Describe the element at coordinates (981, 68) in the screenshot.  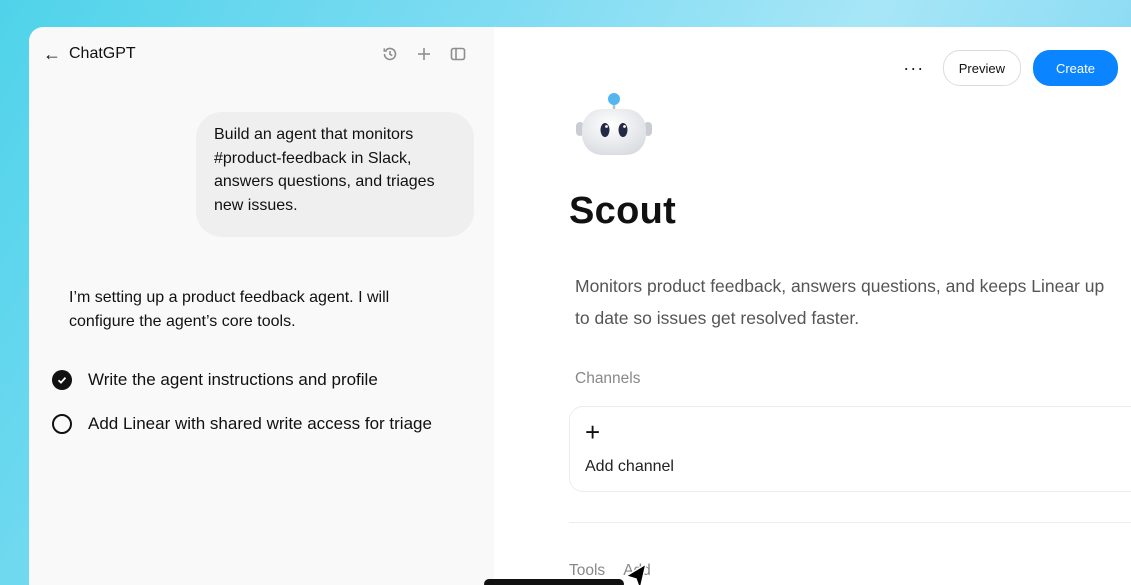
I see `preview-button: Preview` at that location.